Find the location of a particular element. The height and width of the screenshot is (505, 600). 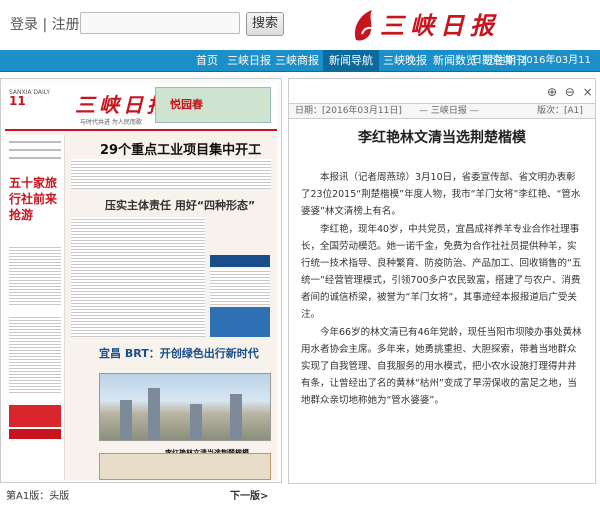

left-advertisement is located at coordinates (35, 416).